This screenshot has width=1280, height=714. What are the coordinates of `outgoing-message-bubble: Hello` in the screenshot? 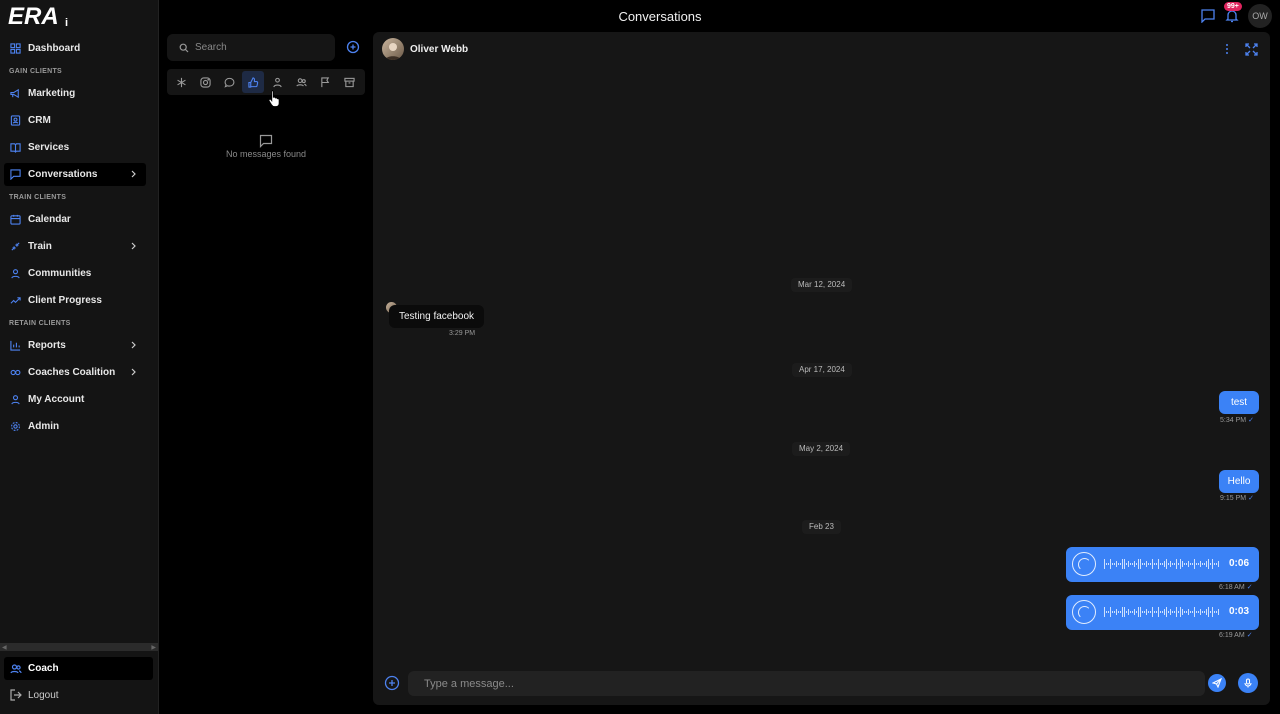 It's located at (1239, 481).